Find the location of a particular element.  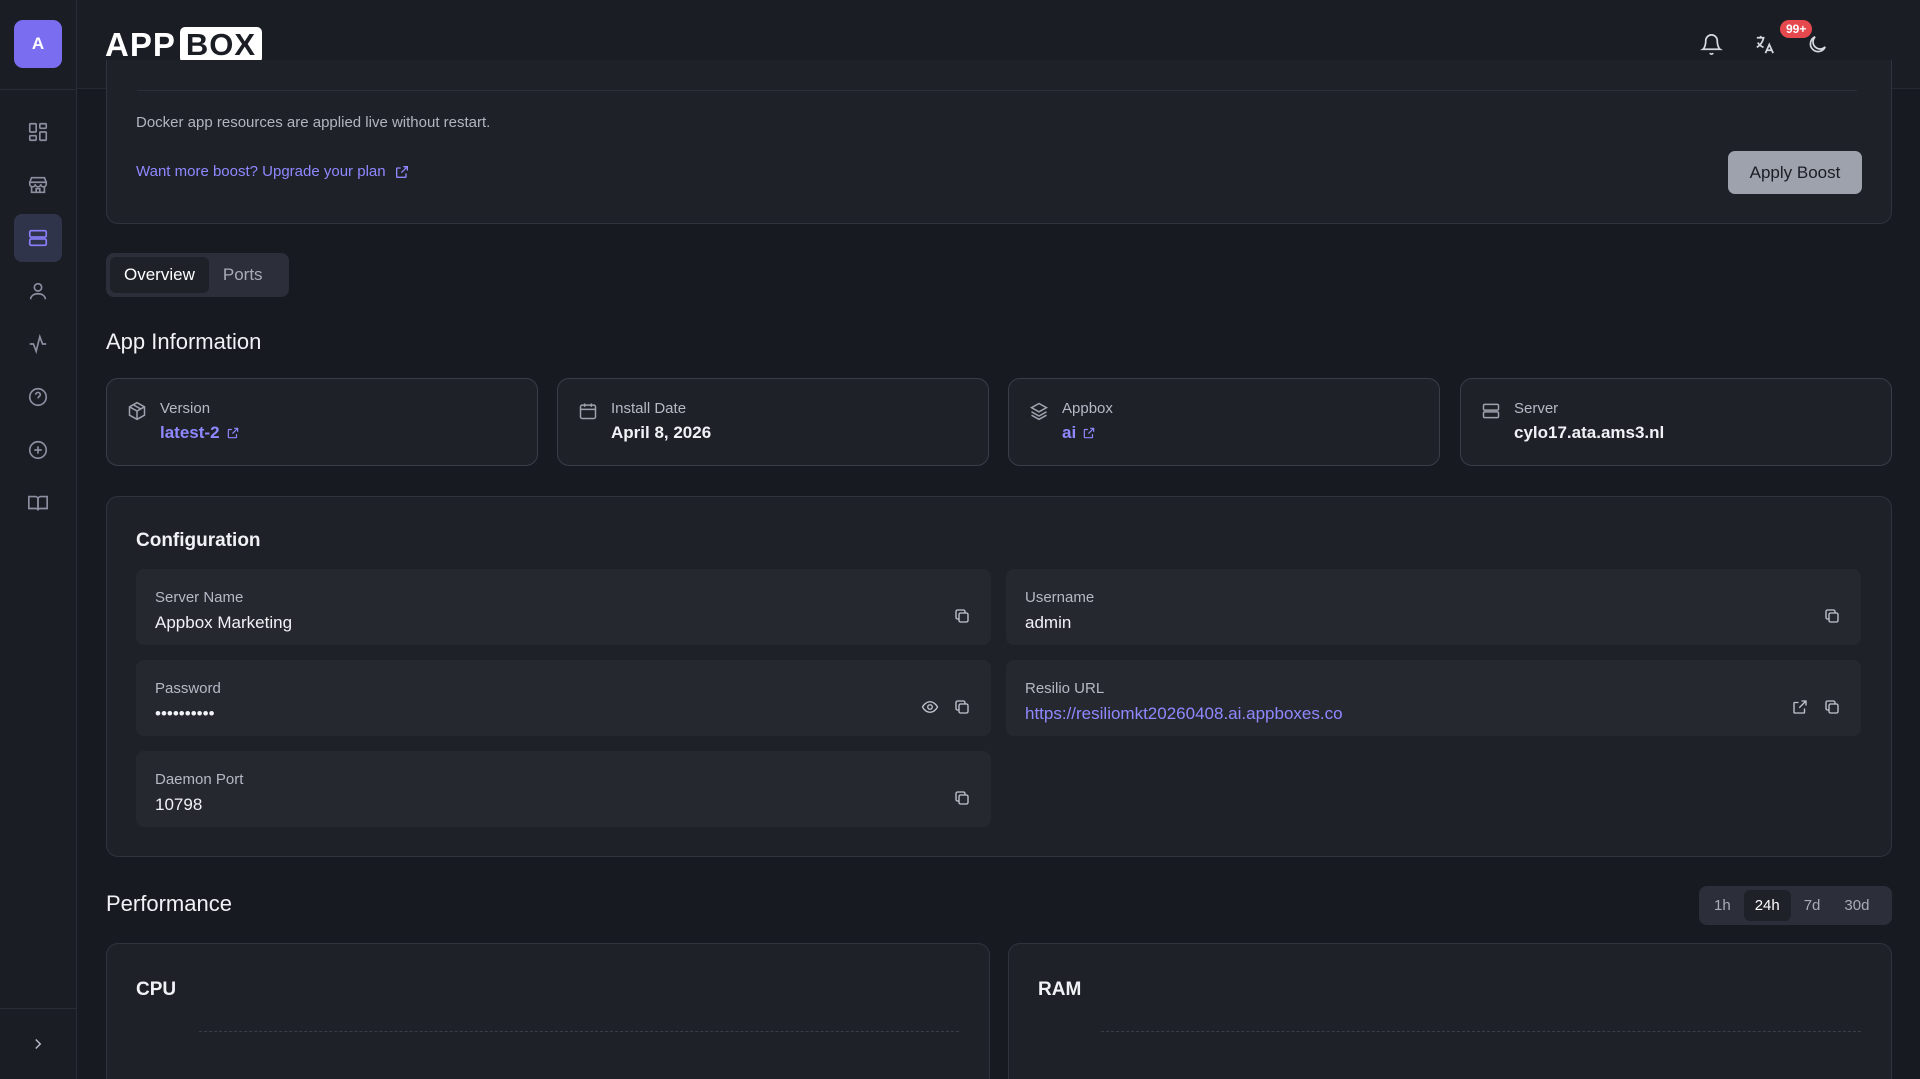

dashboard-icon is located at coordinates (38, 132).